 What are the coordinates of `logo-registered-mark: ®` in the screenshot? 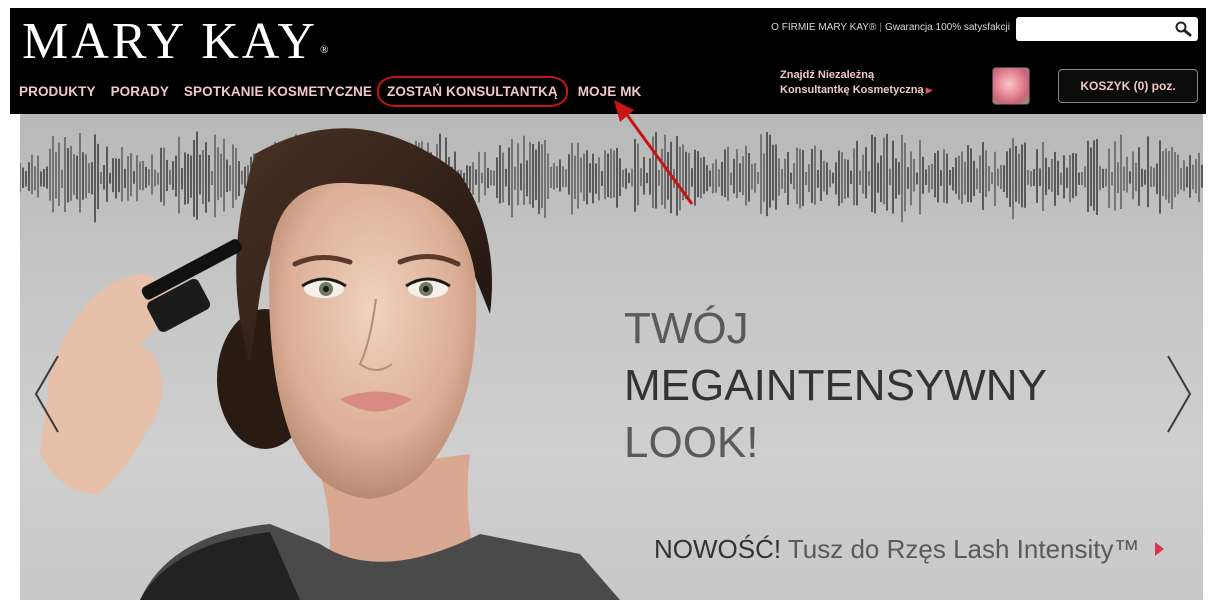 It's located at (324, 50).